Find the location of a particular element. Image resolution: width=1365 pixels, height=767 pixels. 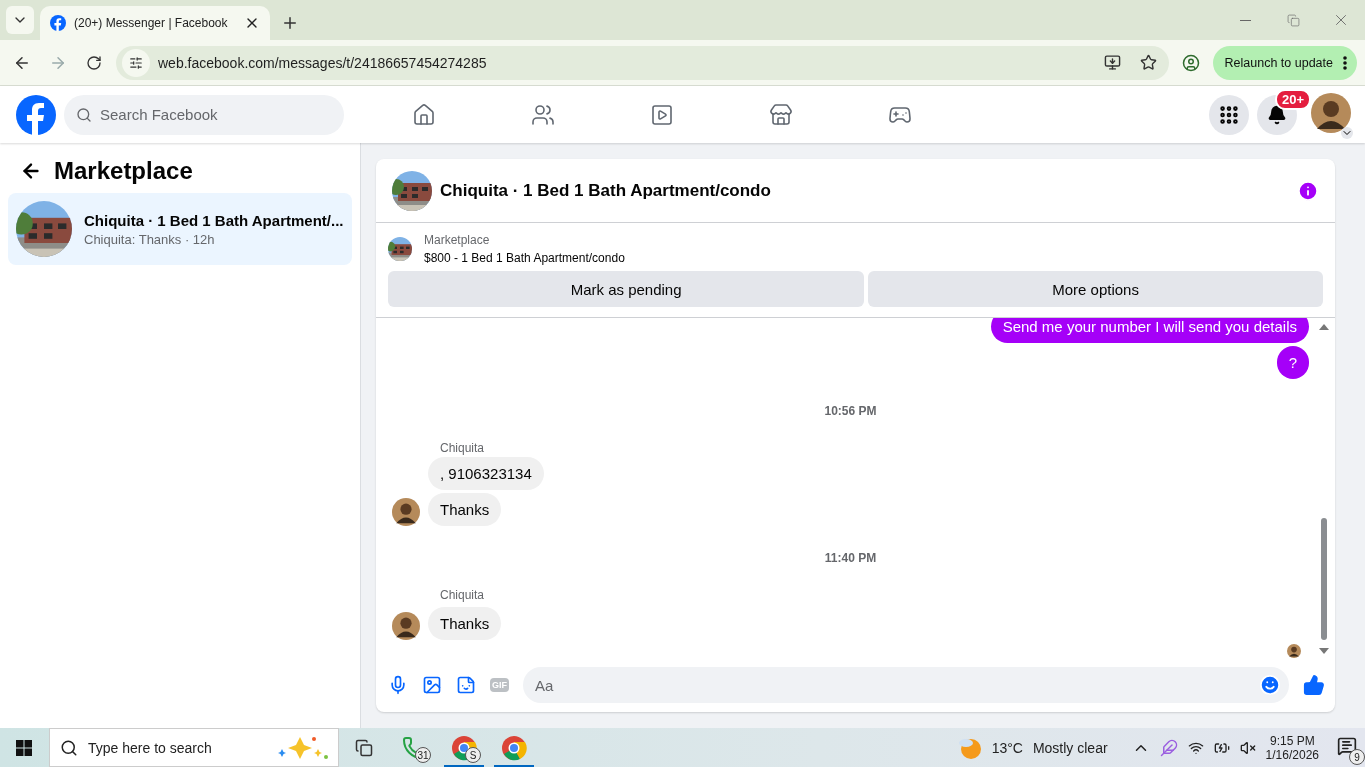

seen-avatar is located at coordinates (1294, 651).